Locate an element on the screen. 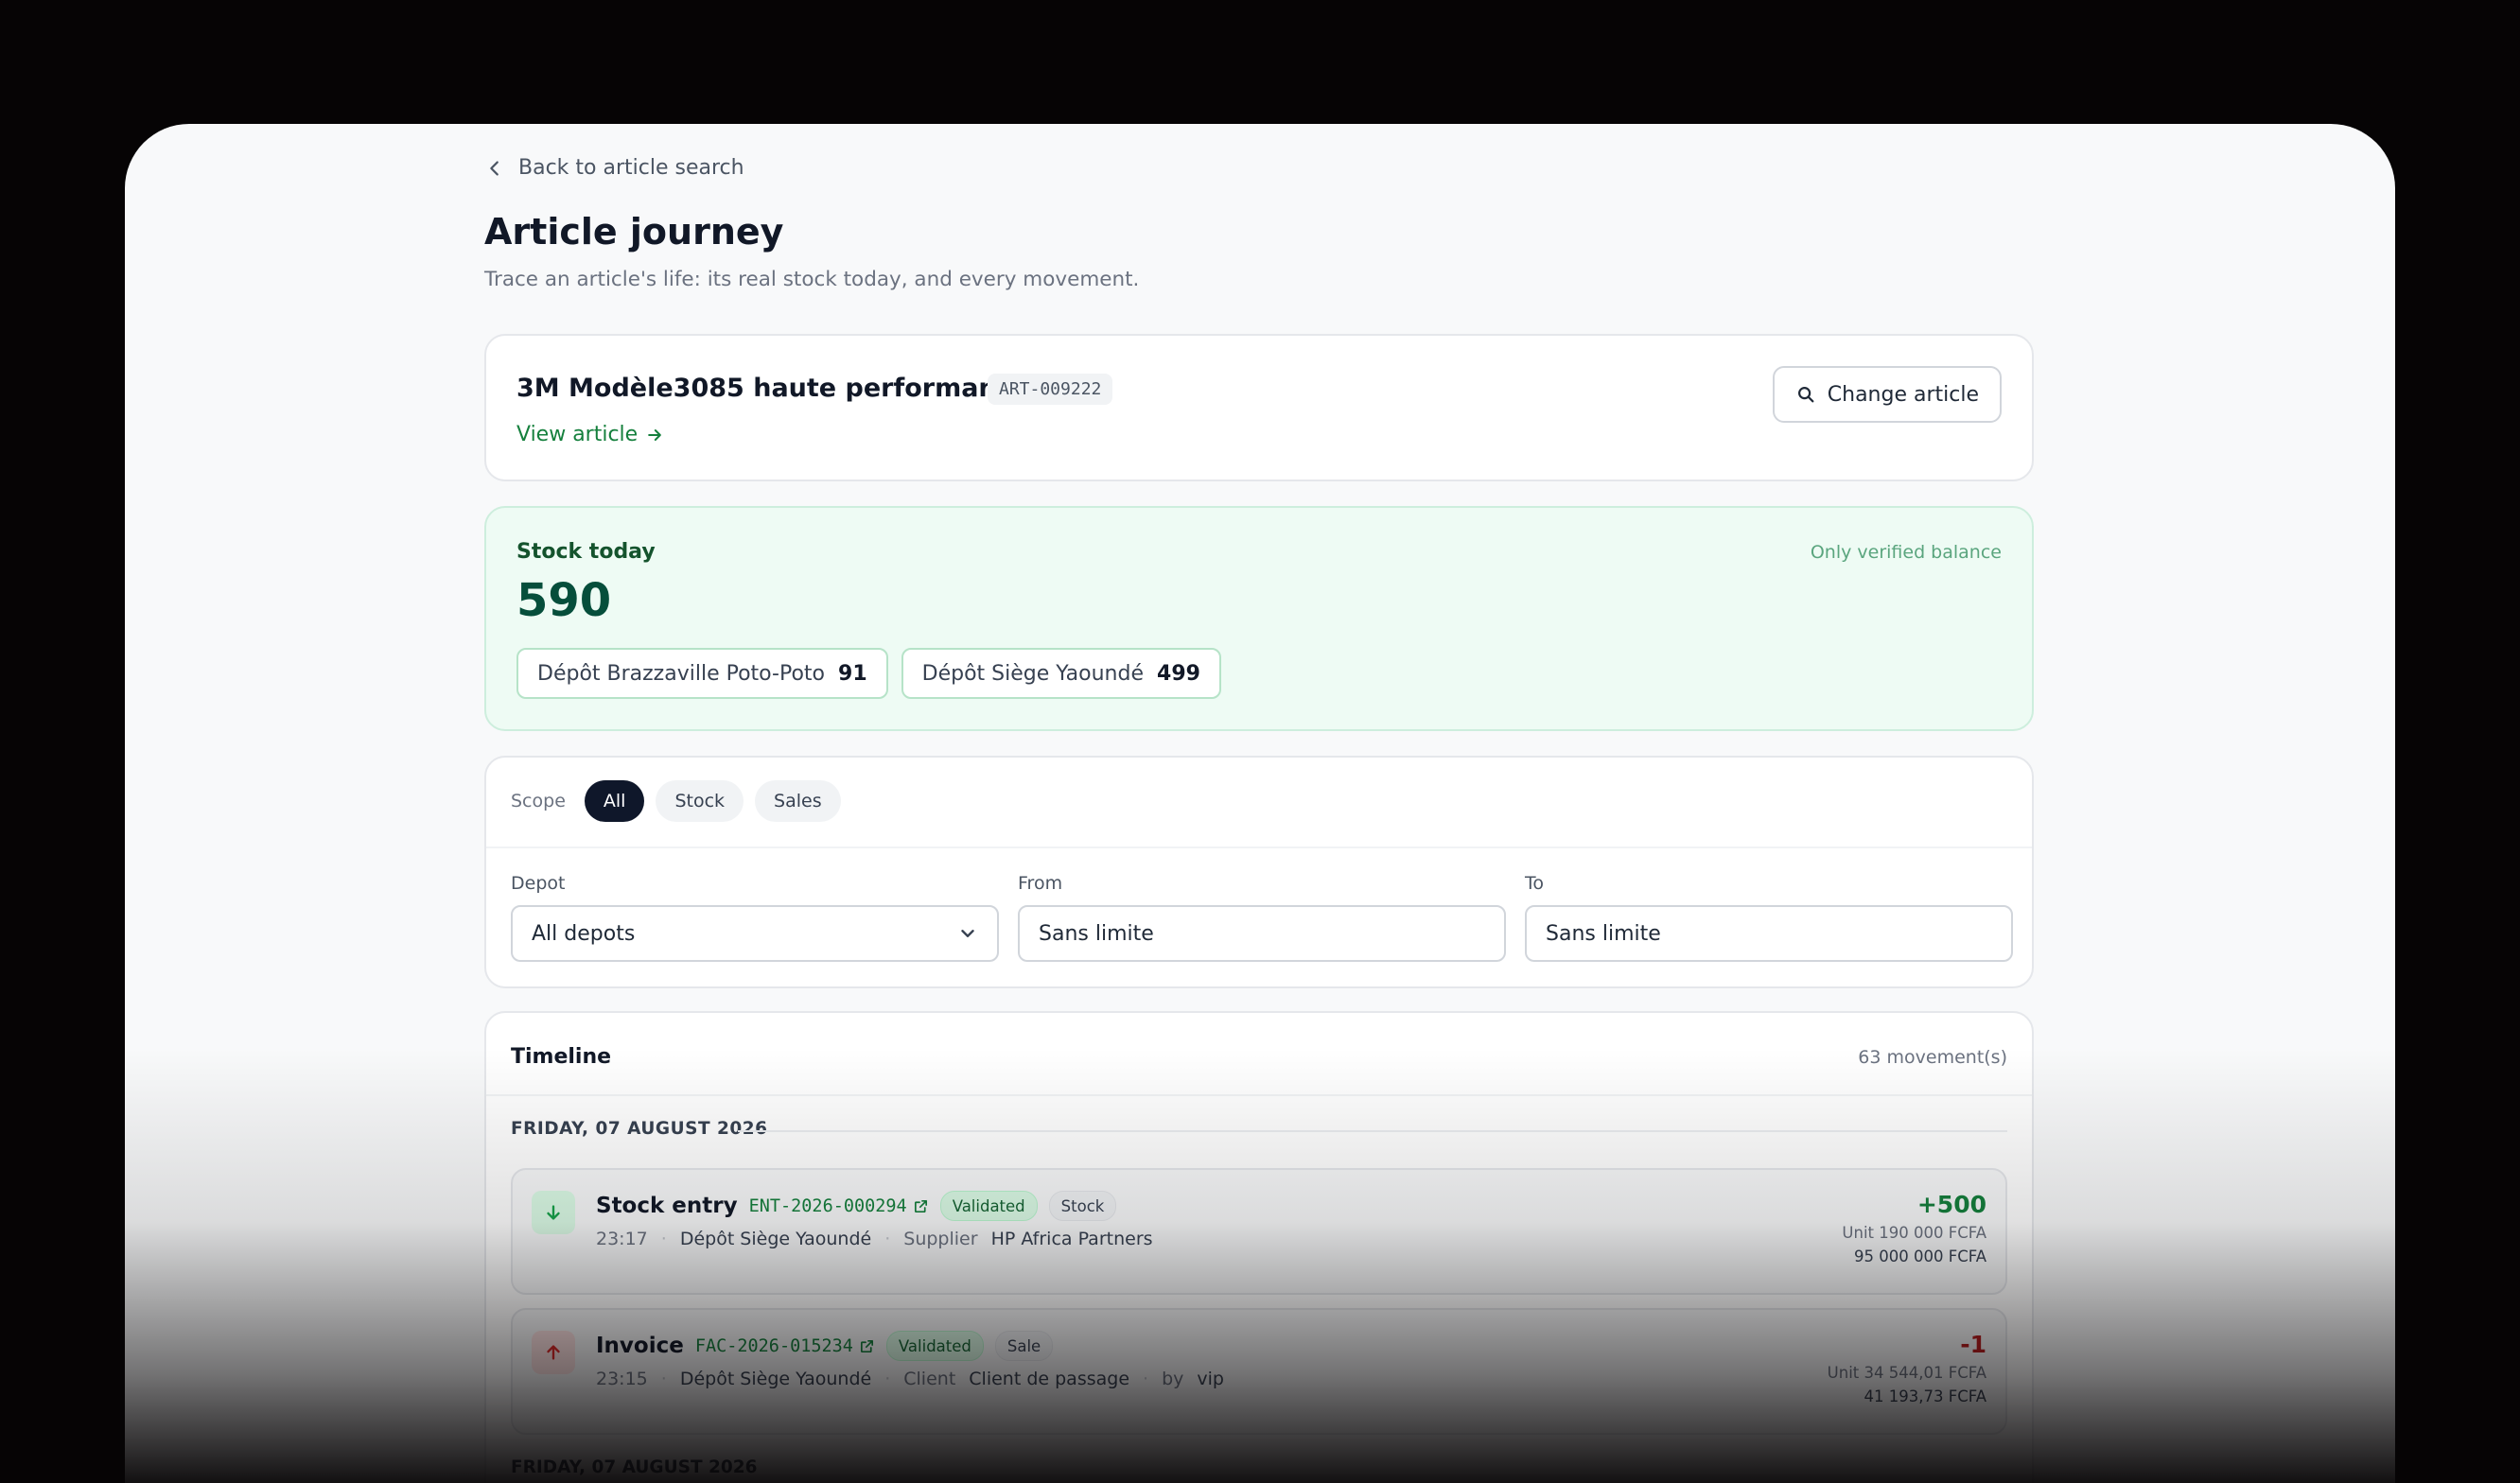 The image size is (2520, 1483). depot-name: Dépôt Siège Yaoundé is located at coordinates (1033, 673).